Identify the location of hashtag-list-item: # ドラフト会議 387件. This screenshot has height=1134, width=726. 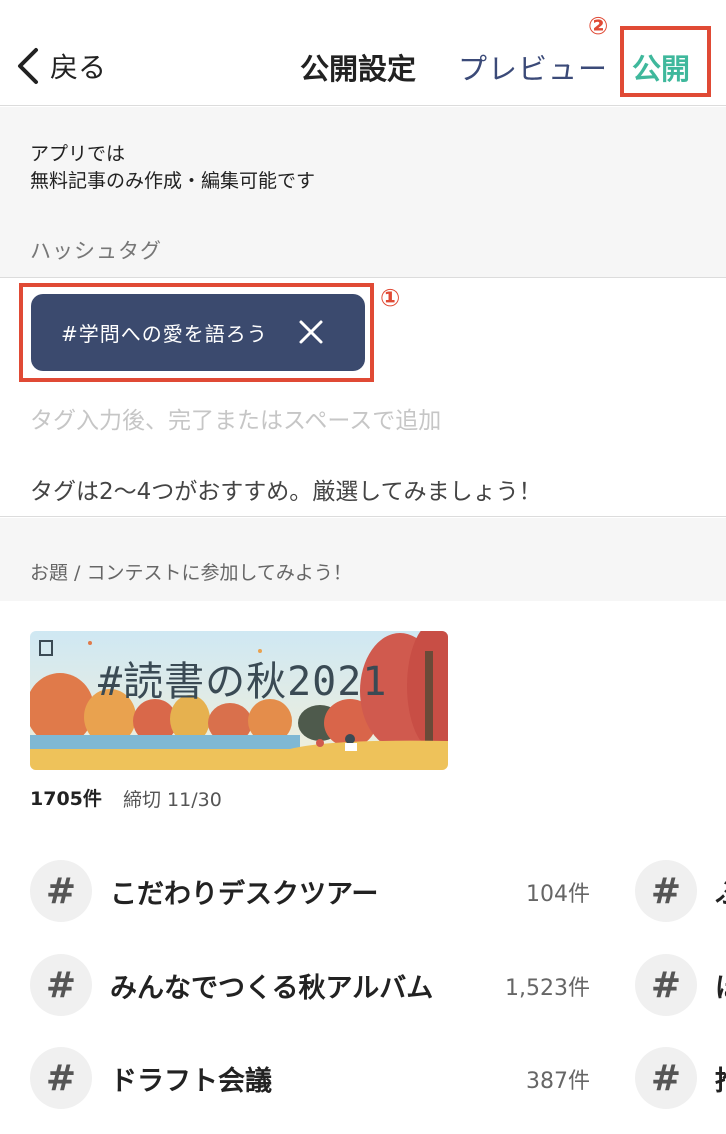
(310, 1078).